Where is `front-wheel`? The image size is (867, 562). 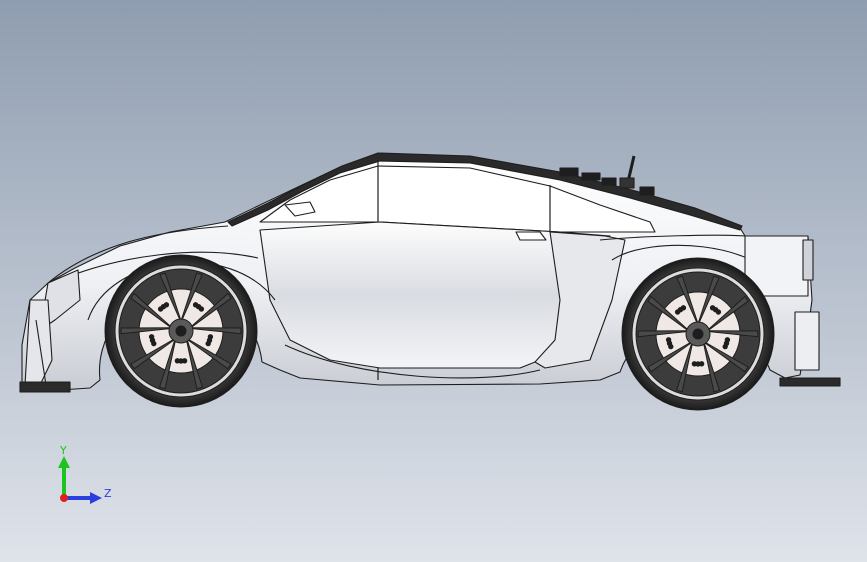
front-wheel is located at coordinates (181, 331).